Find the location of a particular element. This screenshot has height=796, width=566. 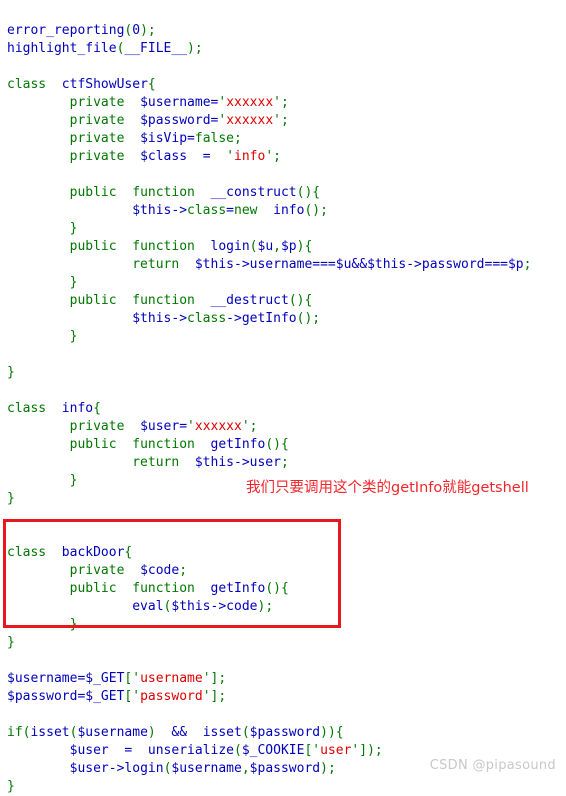

code-line: private $user='xxxxxx'; is located at coordinates (163, 426).